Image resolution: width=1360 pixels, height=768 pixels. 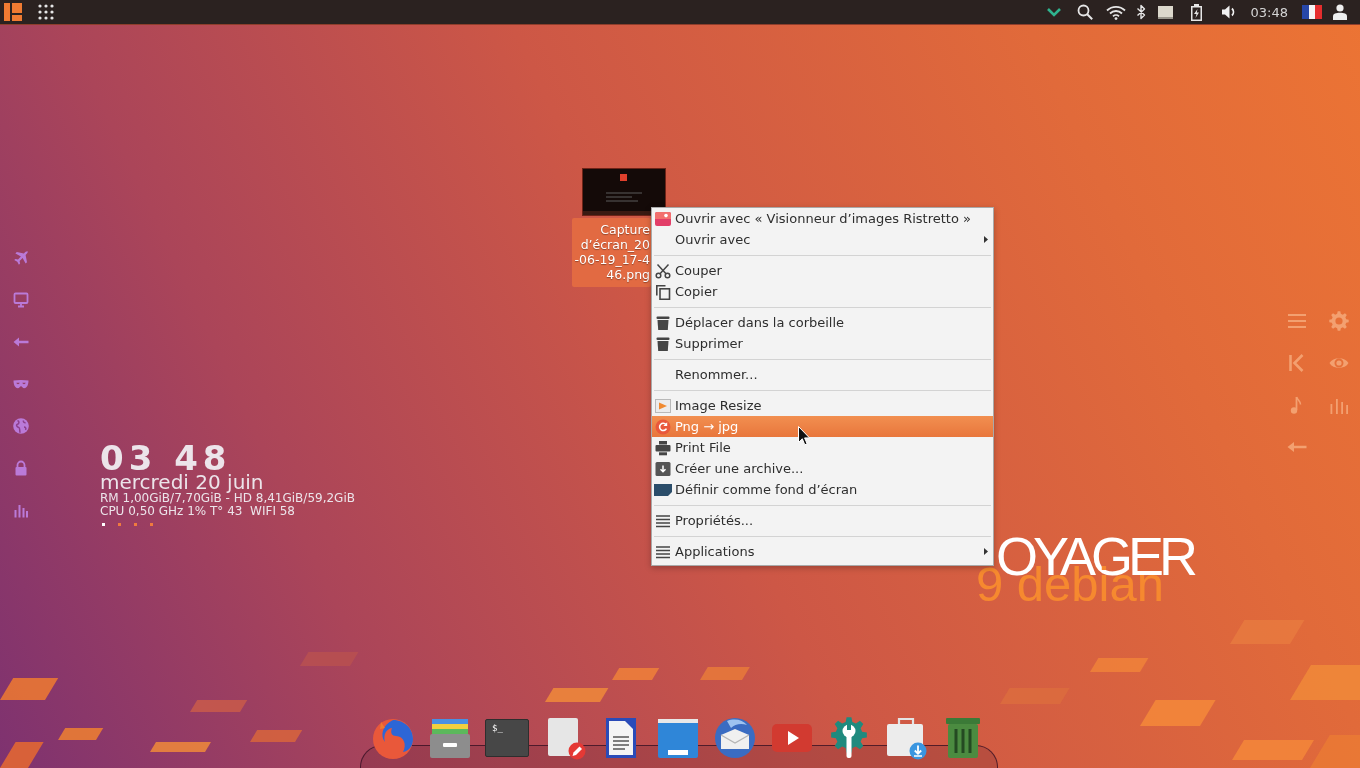 I want to click on lock-icon, so click(x=21, y=468).